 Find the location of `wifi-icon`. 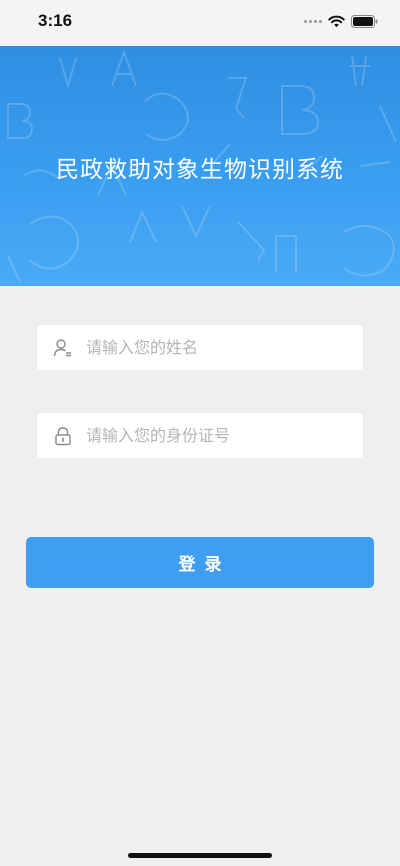

wifi-icon is located at coordinates (336, 21).